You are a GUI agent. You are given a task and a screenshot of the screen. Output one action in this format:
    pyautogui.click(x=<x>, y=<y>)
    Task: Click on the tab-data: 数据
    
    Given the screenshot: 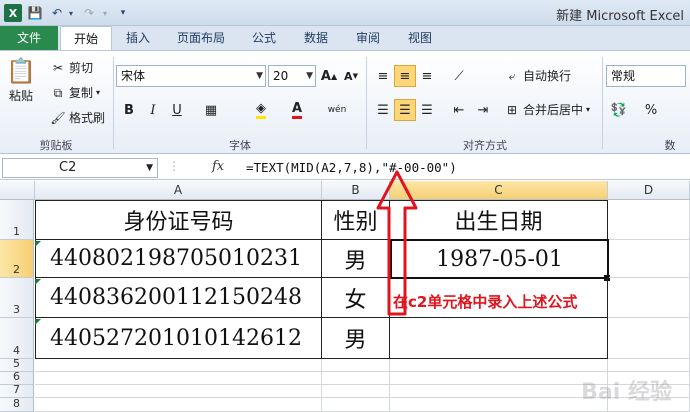 What is the action you would take?
    pyautogui.click(x=316, y=38)
    